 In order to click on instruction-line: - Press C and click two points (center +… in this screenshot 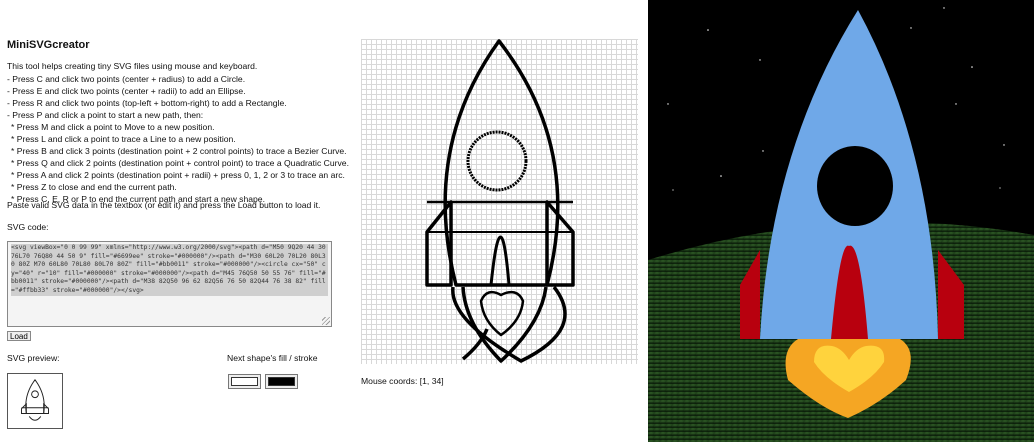, I will do `click(126, 79)`.